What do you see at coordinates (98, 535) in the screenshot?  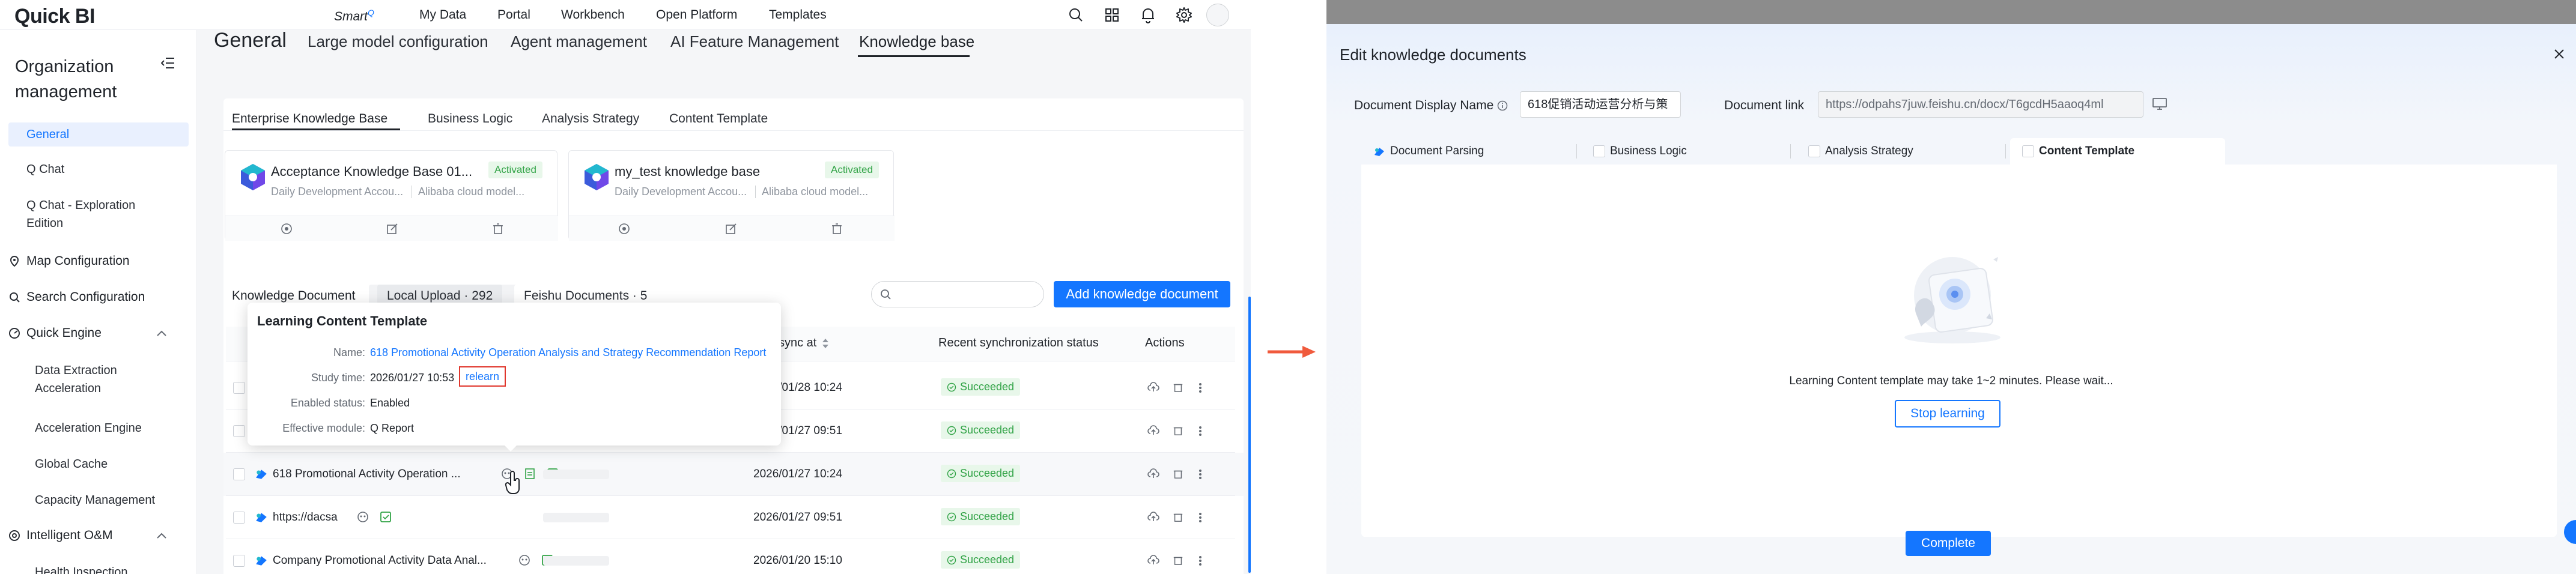 I see `sidebar-item-intelligent-om: Intelligent O&M` at bounding box center [98, 535].